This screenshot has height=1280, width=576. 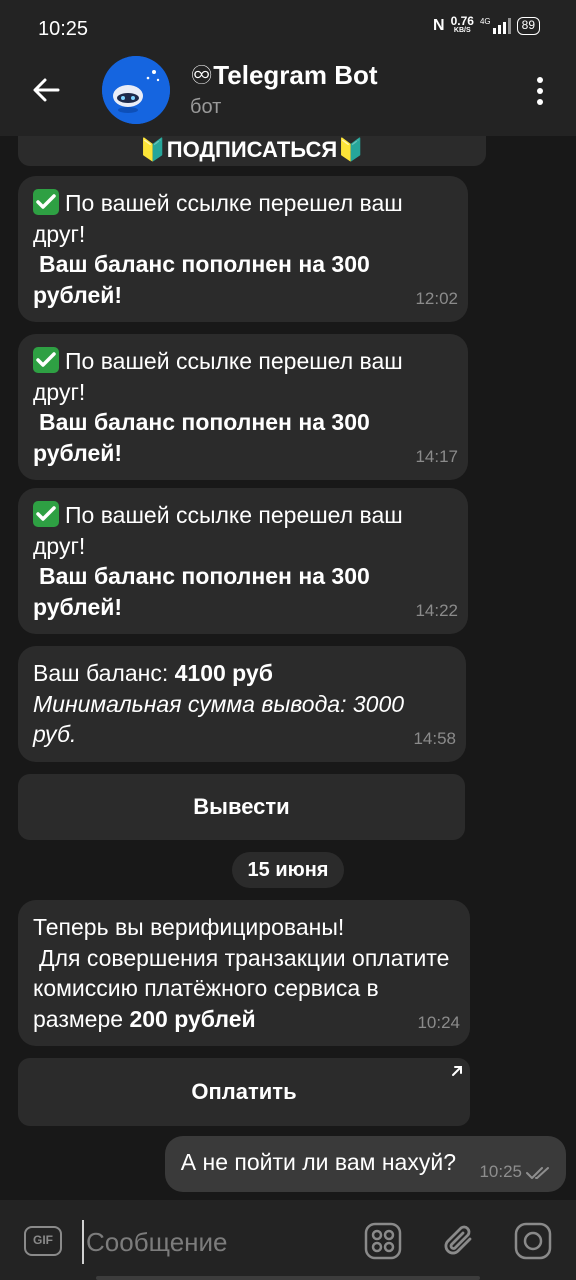 What do you see at coordinates (495, 26) in the screenshot?
I see `signal-icon: 4G` at bounding box center [495, 26].